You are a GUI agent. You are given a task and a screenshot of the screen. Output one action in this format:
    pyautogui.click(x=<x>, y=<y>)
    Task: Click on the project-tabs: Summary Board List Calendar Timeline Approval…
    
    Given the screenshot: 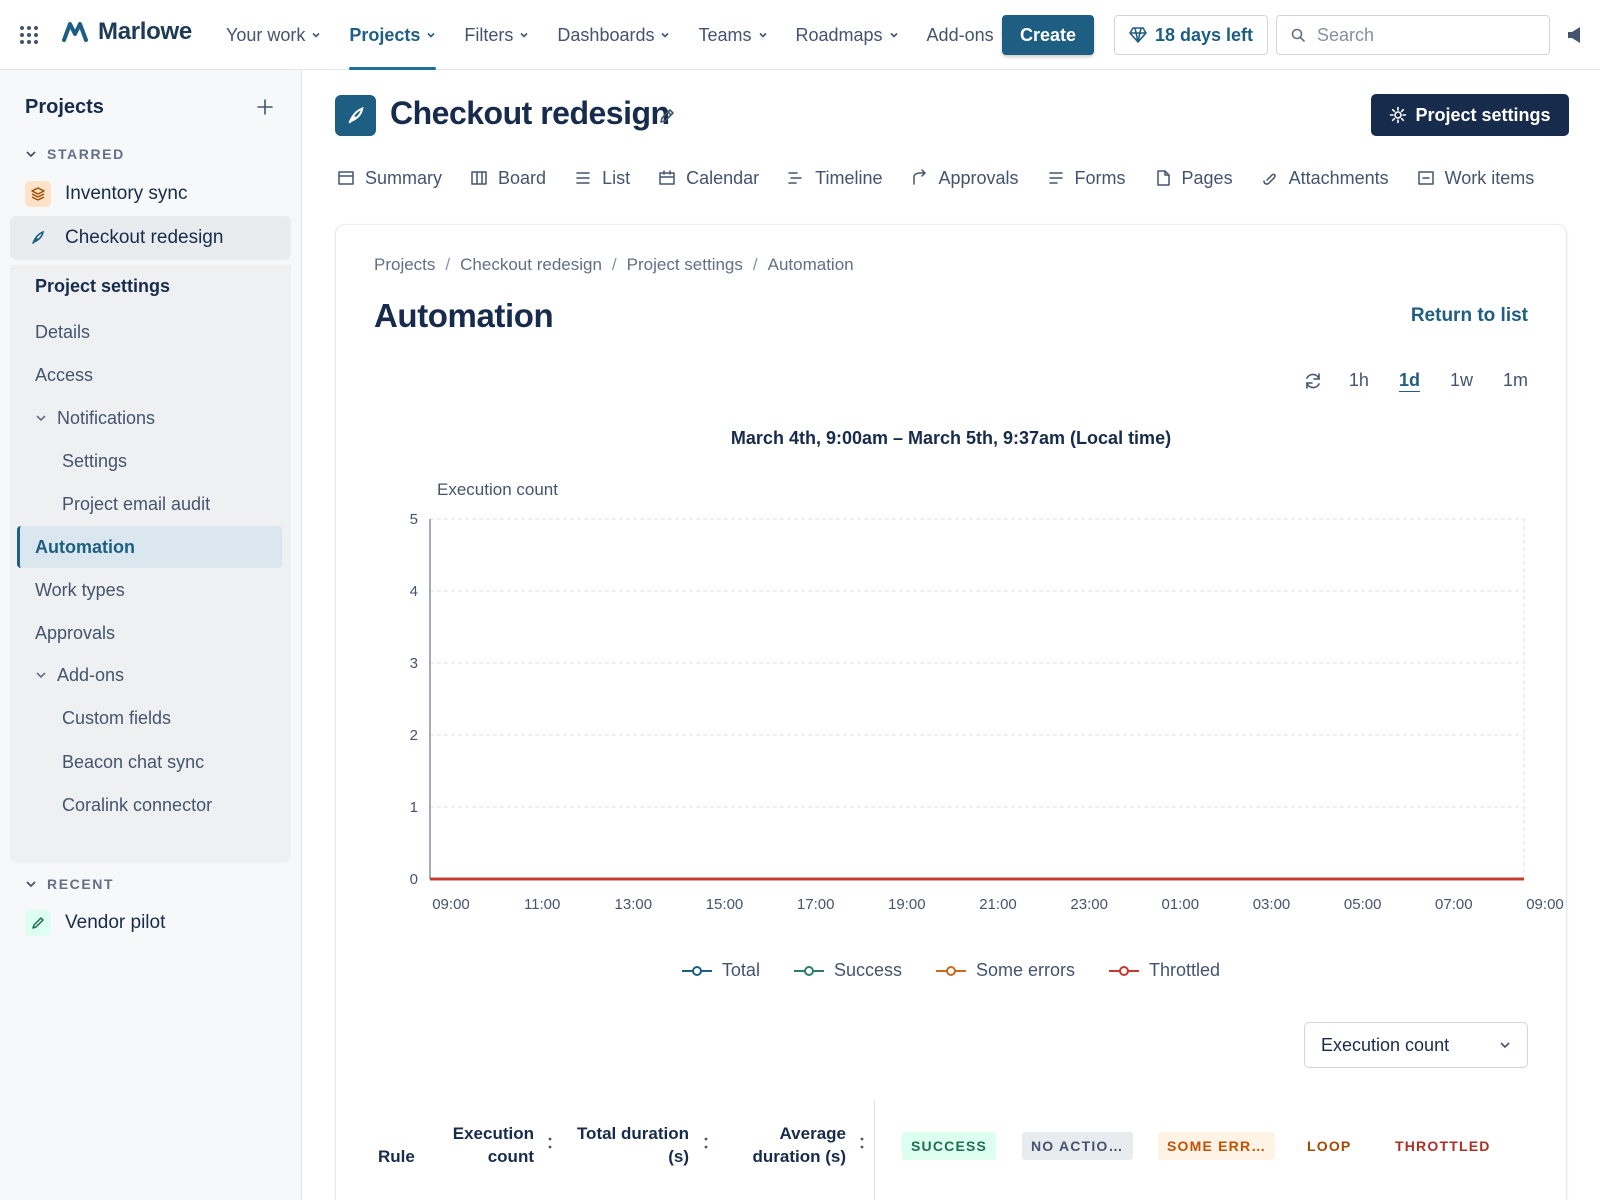 What is the action you would take?
    pyautogui.click(x=949, y=178)
    